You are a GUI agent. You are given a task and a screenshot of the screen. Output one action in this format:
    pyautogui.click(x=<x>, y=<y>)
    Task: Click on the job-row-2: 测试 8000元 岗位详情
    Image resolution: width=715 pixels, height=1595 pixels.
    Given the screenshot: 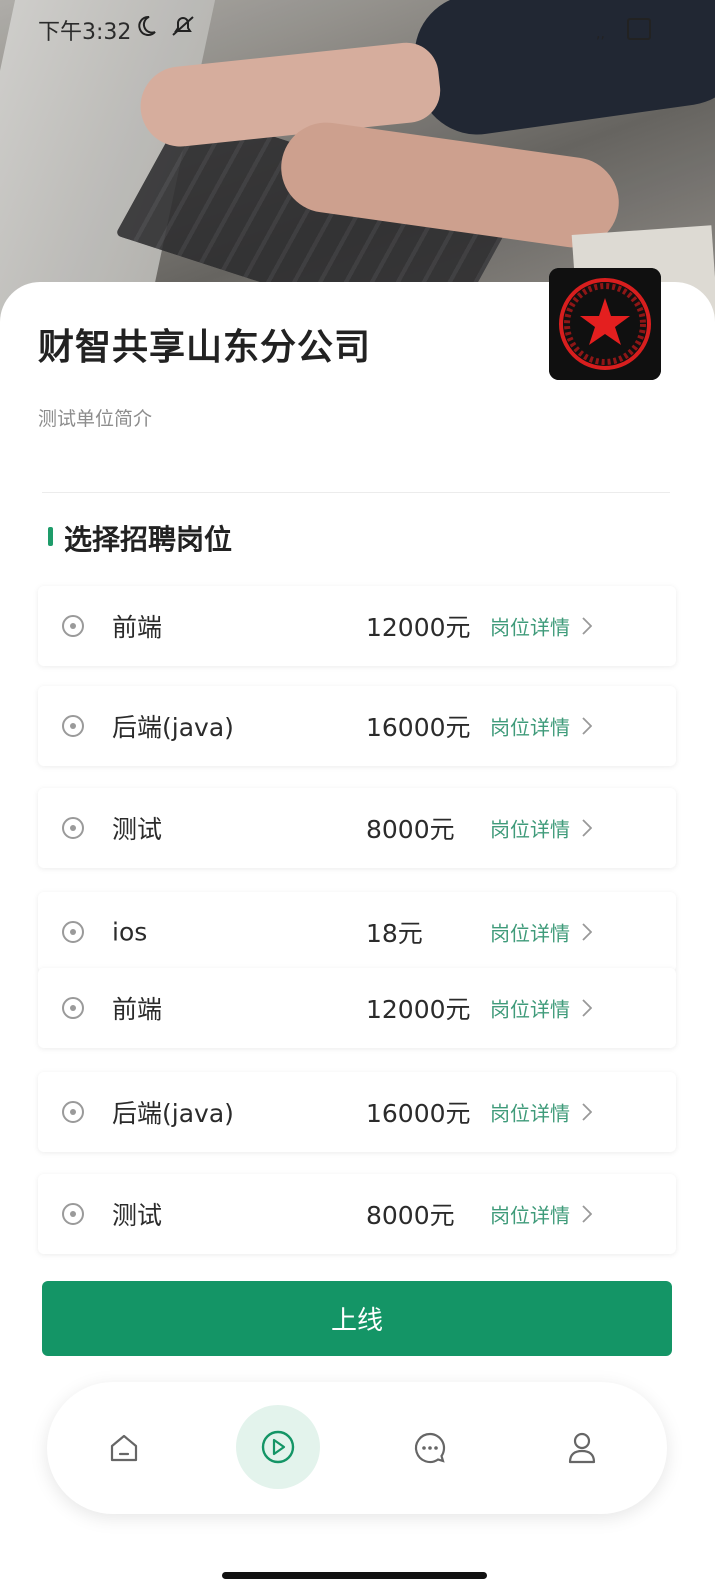 What is the action you would take?
    pyautogui.click(x=357, y=828)
    